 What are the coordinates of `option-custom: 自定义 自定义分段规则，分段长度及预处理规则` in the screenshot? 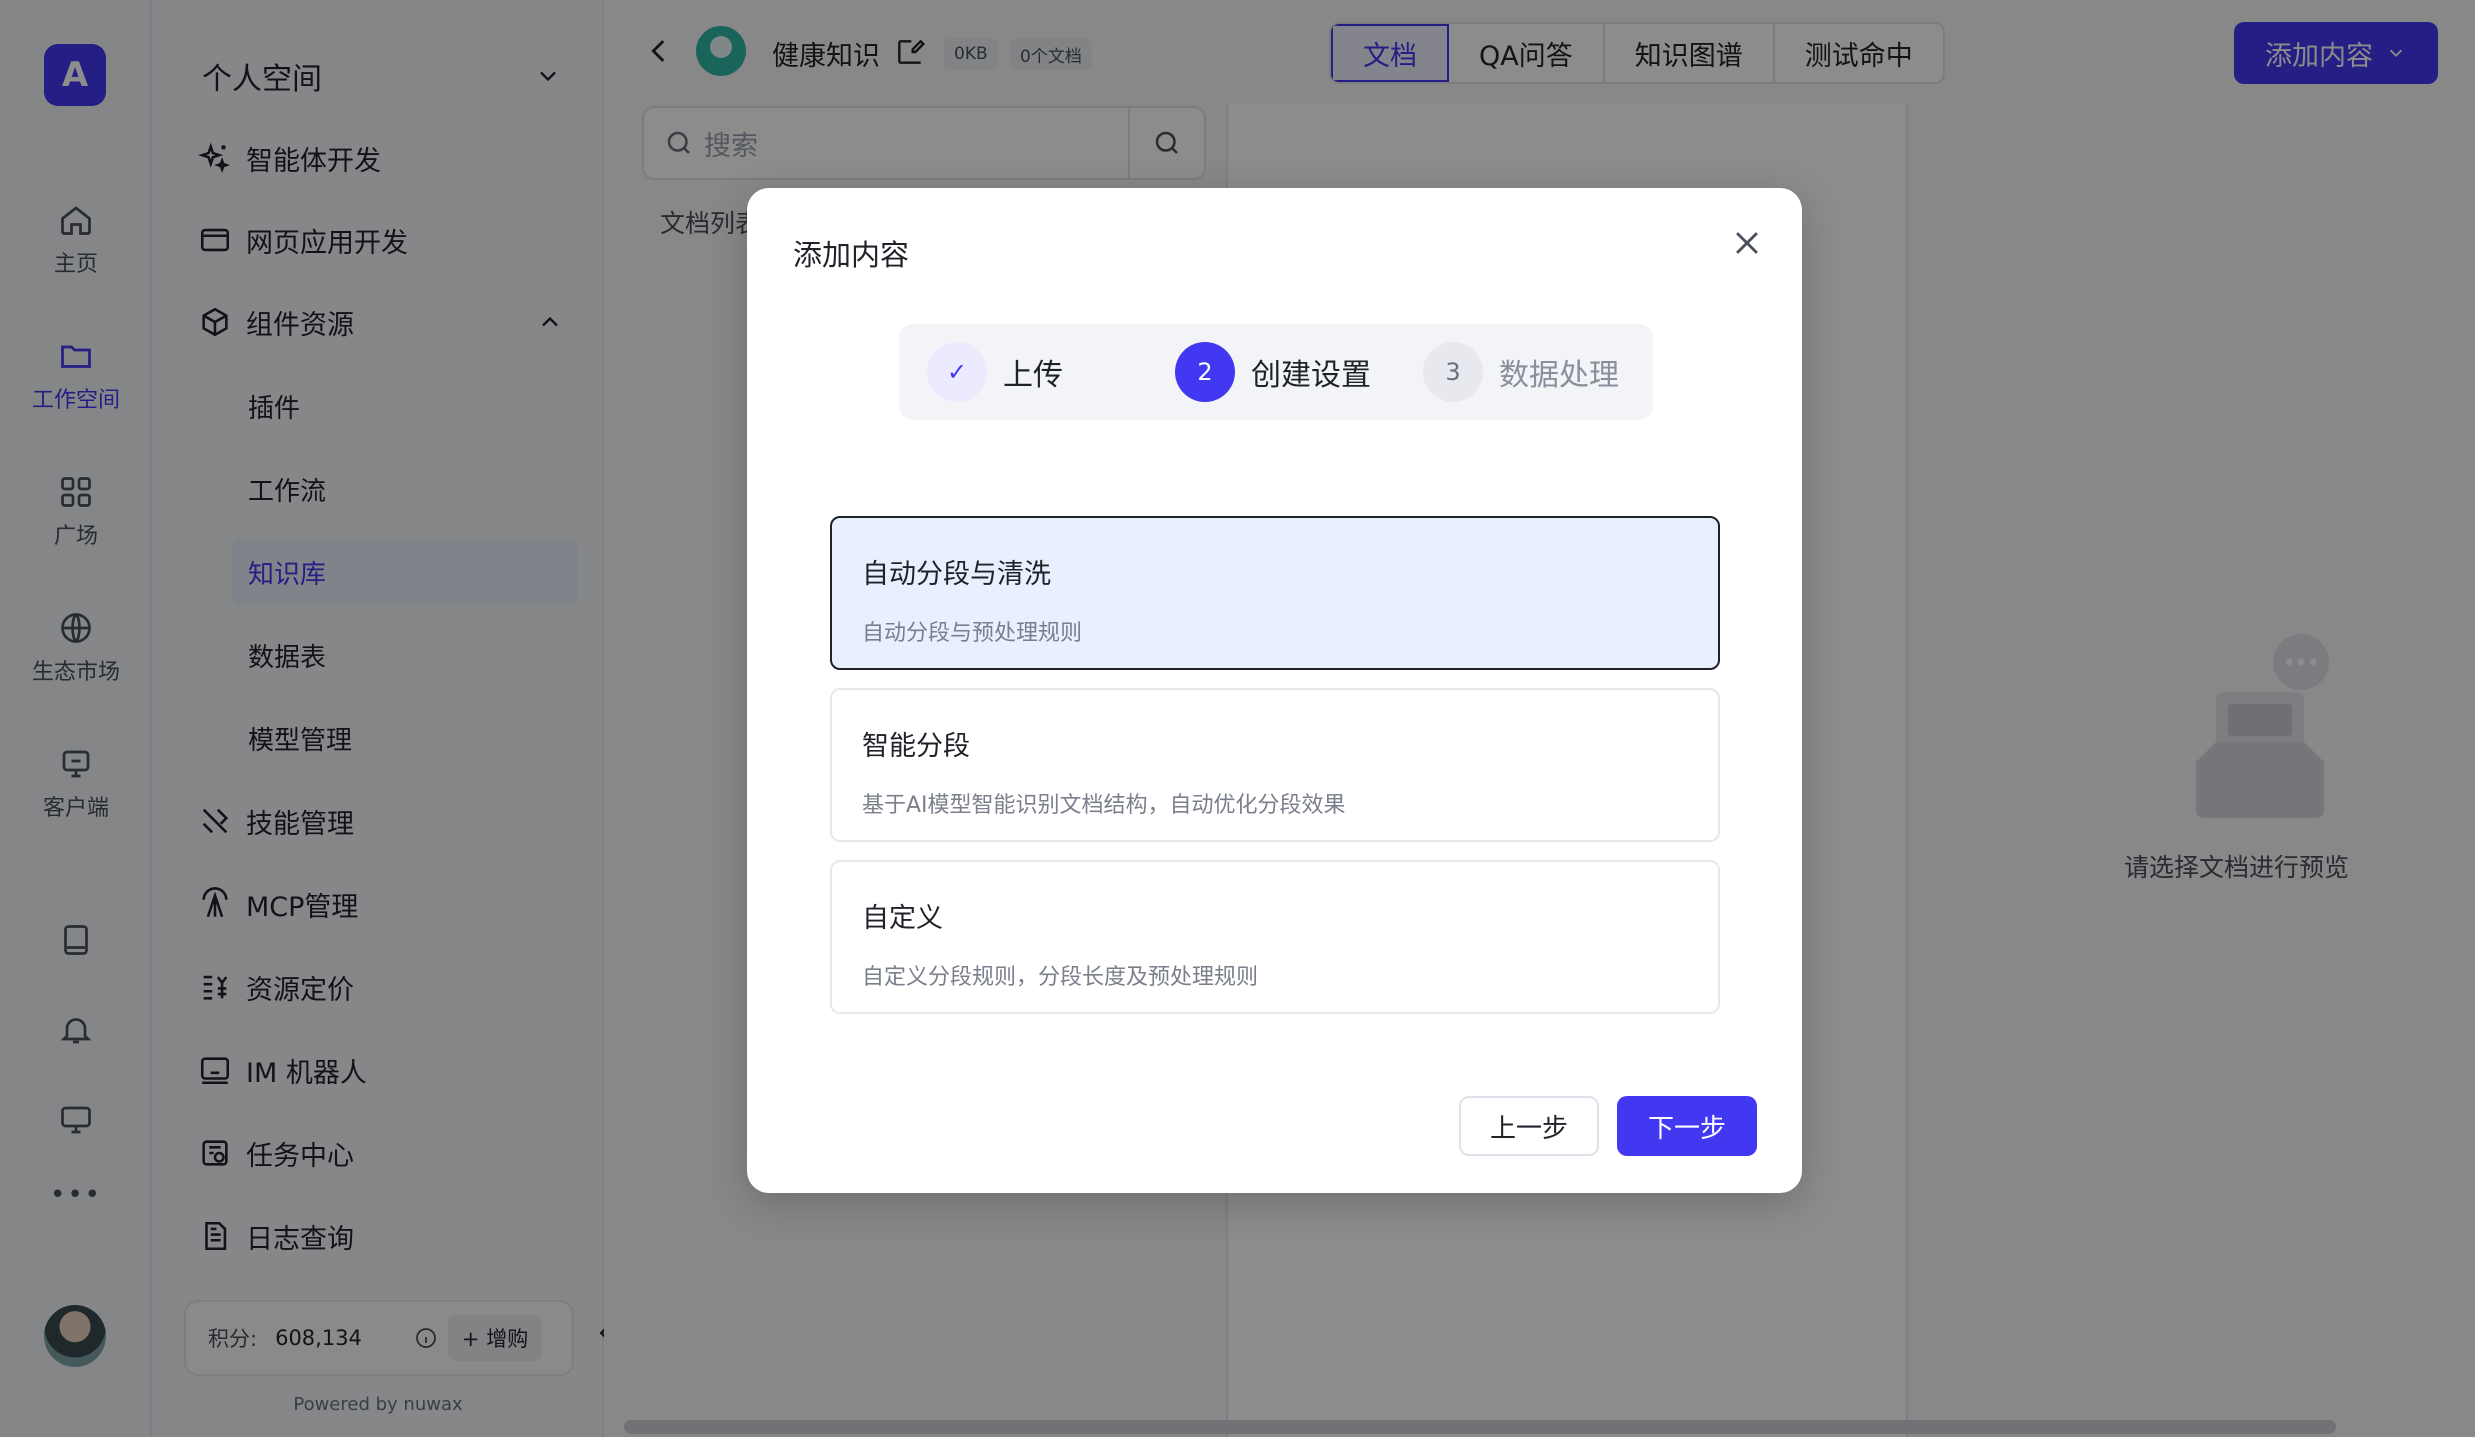 It's located at (1275, 937).